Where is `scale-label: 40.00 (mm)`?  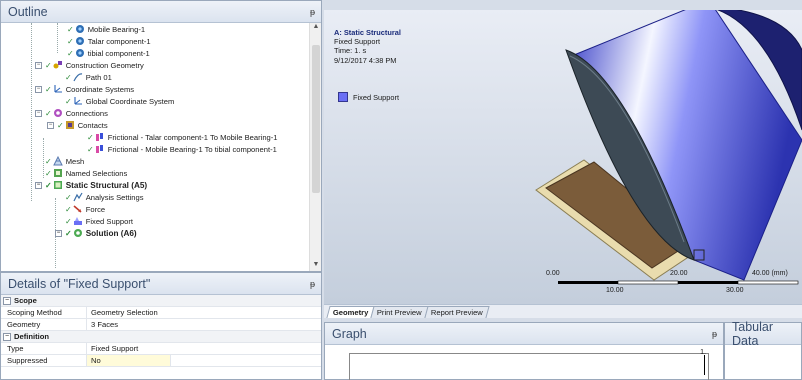 scale-label: 40.00 (mm) is located at coordinates (770, 273).